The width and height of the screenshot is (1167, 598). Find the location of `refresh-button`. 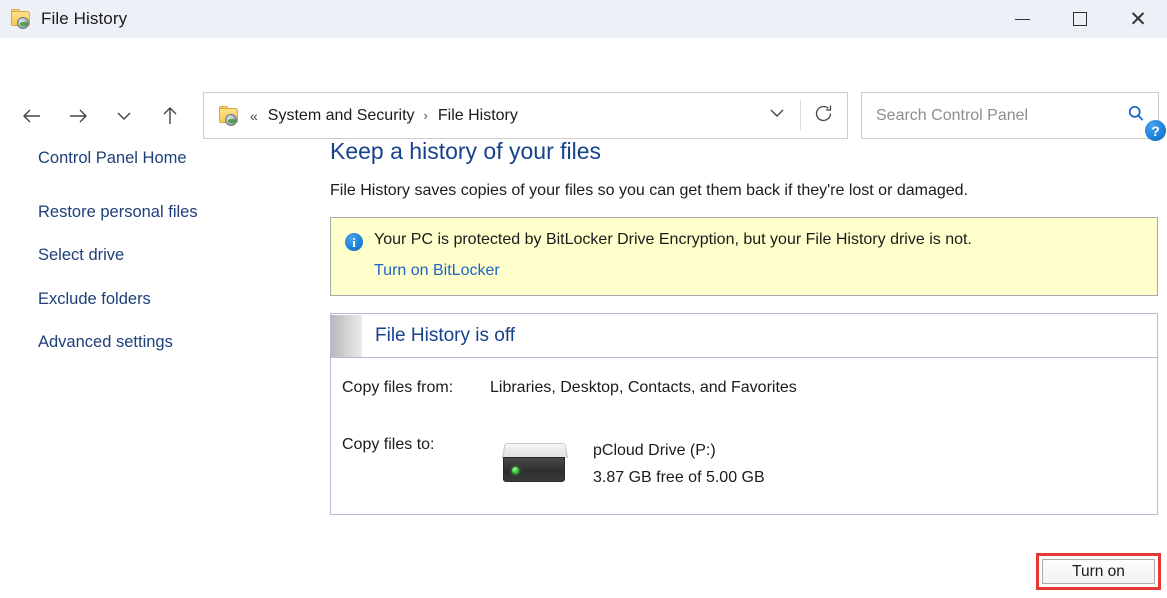

refresh-button is located at coordinates (823, 115).